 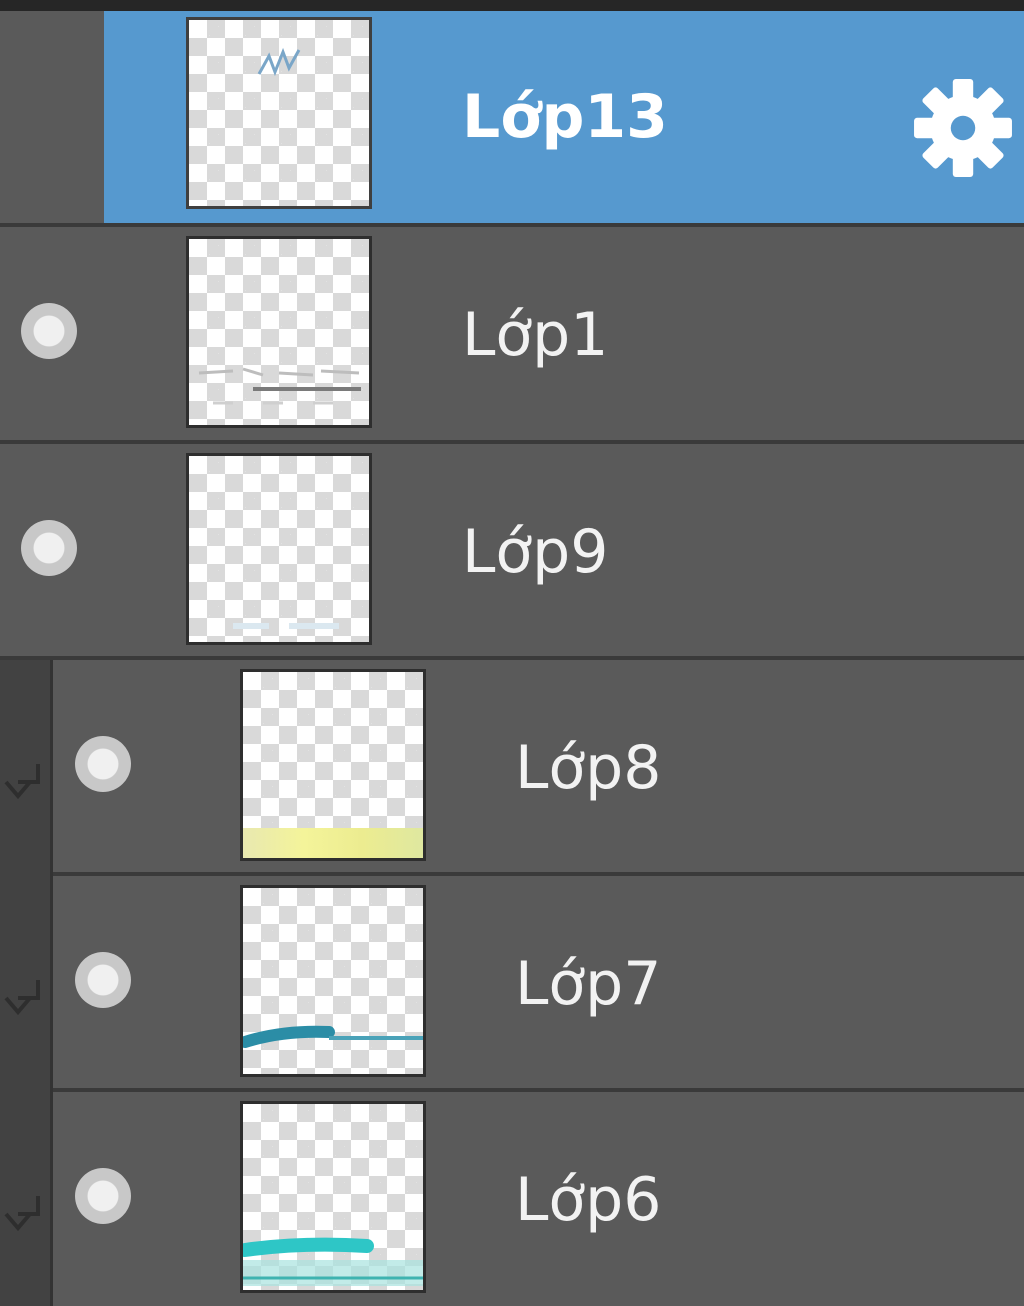 What do you see at coordinates (588, 1200) in the screenshot?
I see `layer-name: Lớp6` at bounding box center [588, 1200].